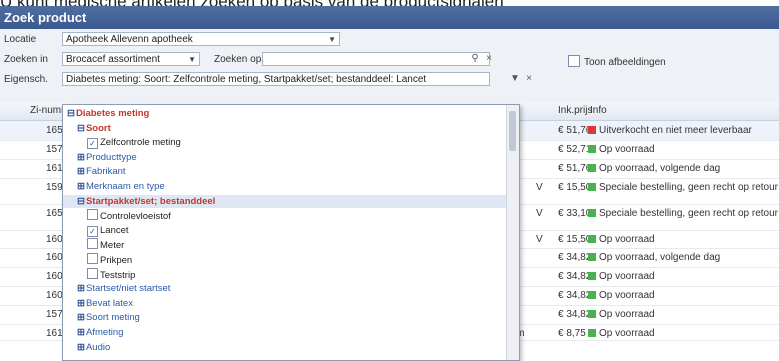 Image resolution: width=779 pixels, height=361 pixels. What do you see at coordinates (572, 333) in the screenshot?
I see `cell-price: € 8,75` at bounding box center [572, 333].